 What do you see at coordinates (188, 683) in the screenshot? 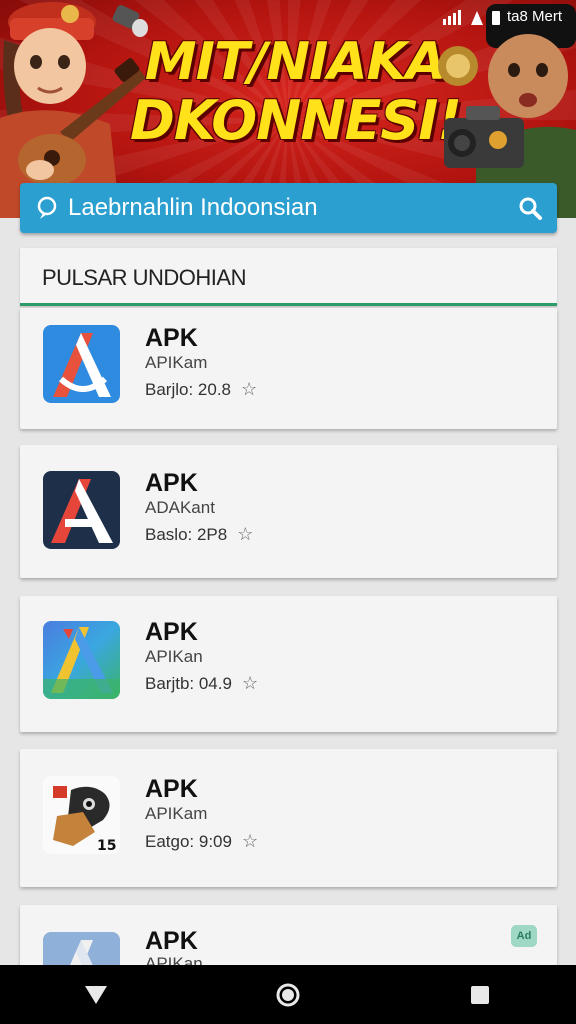
I see `app-meta-text: Barjtb: 04.9` at bounding box center [188, 683].